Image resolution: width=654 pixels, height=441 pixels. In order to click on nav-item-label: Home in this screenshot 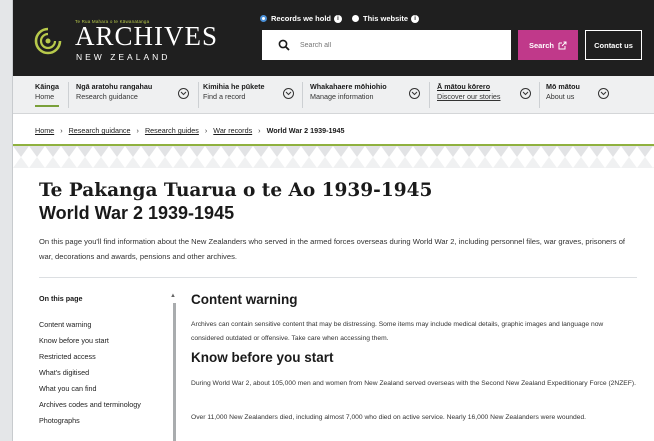, I will do `click(45, 96)`.